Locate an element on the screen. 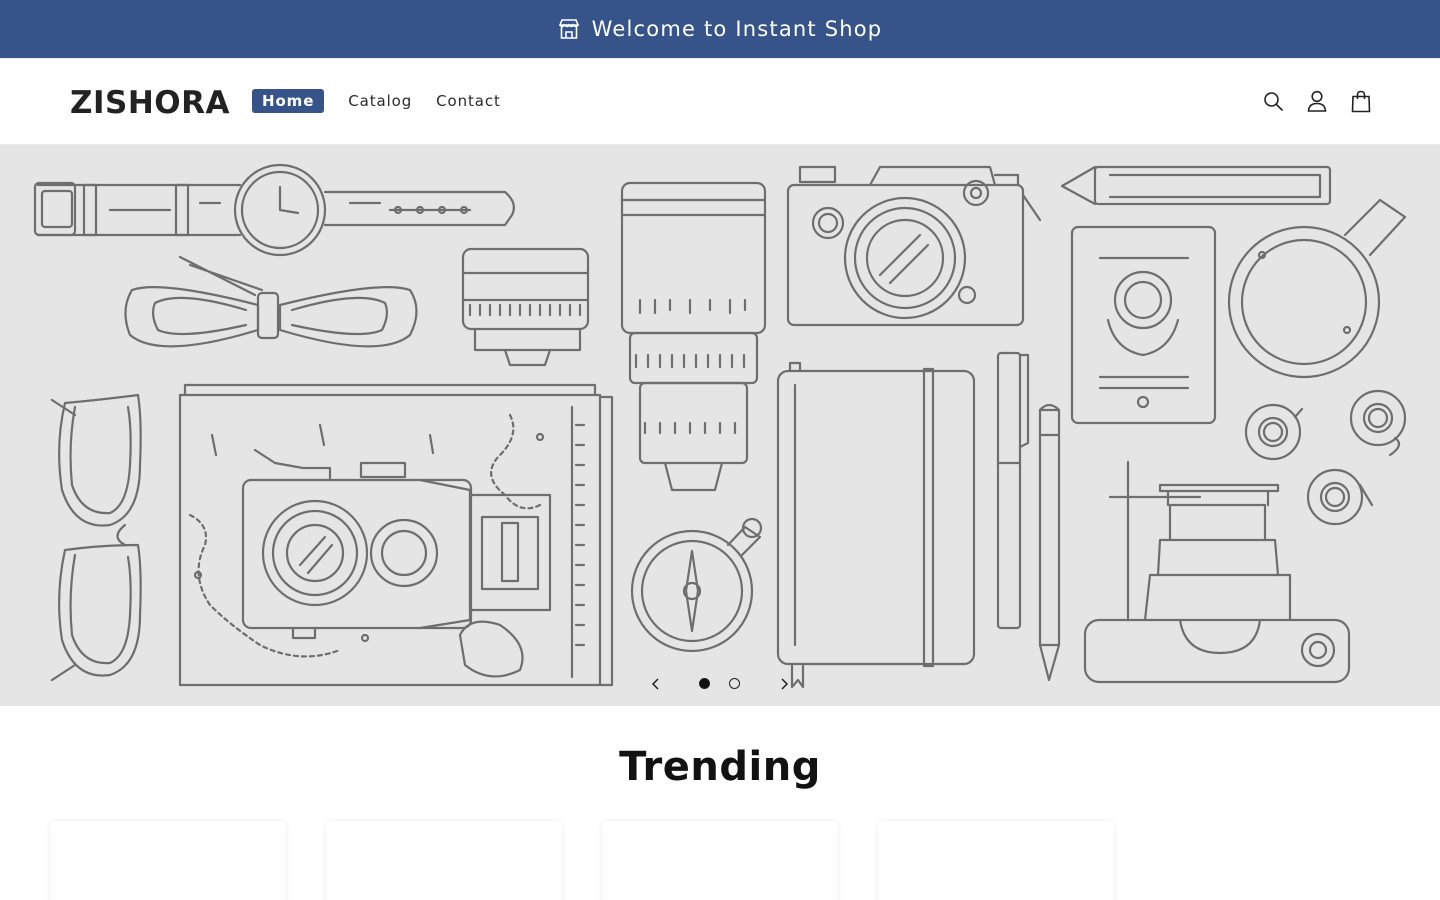 This screenshot has height=900, width=1440. pen-illustration is located at coordinates (1013, 490).